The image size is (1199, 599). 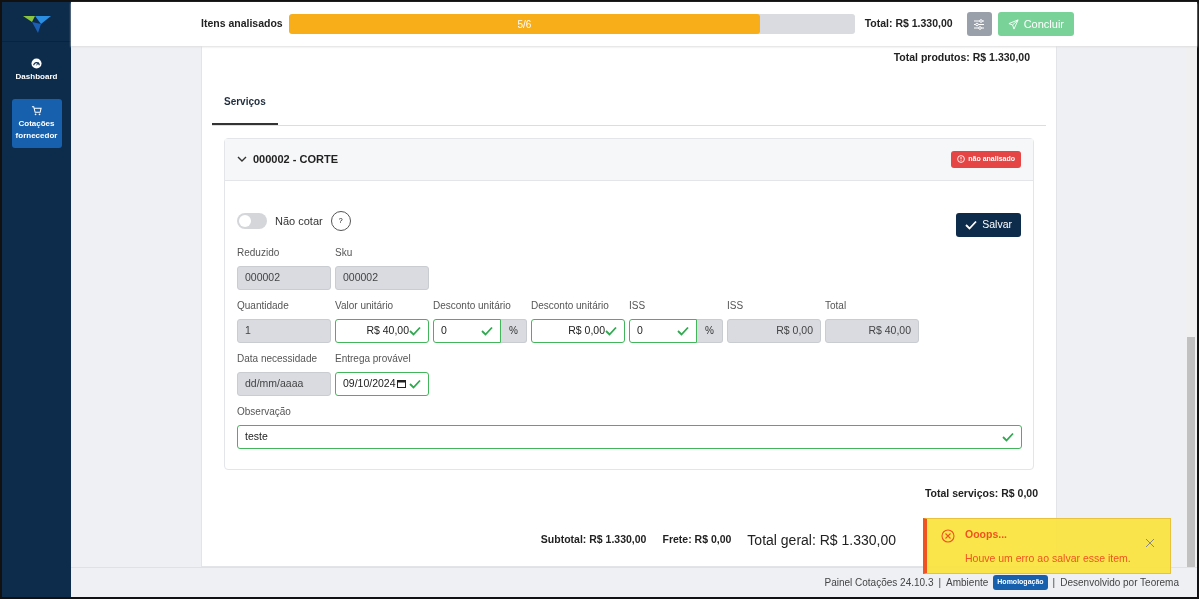 I want to click on field-label: Data necessidade, so click(x=278, y=358).